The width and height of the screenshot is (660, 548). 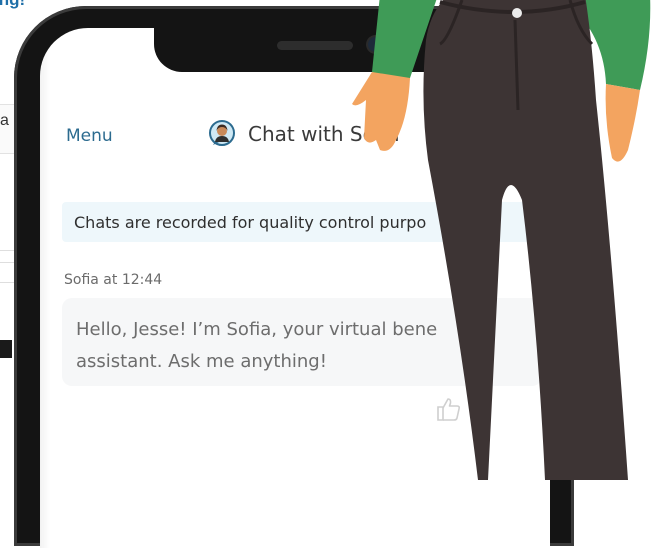 I want to click on screen-shade, so click(x=45, y=288).